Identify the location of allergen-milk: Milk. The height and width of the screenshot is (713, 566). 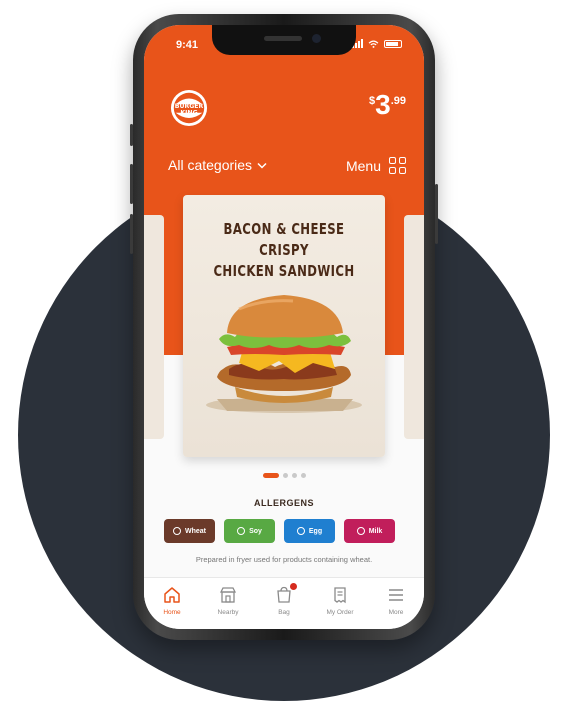
(369, 531).